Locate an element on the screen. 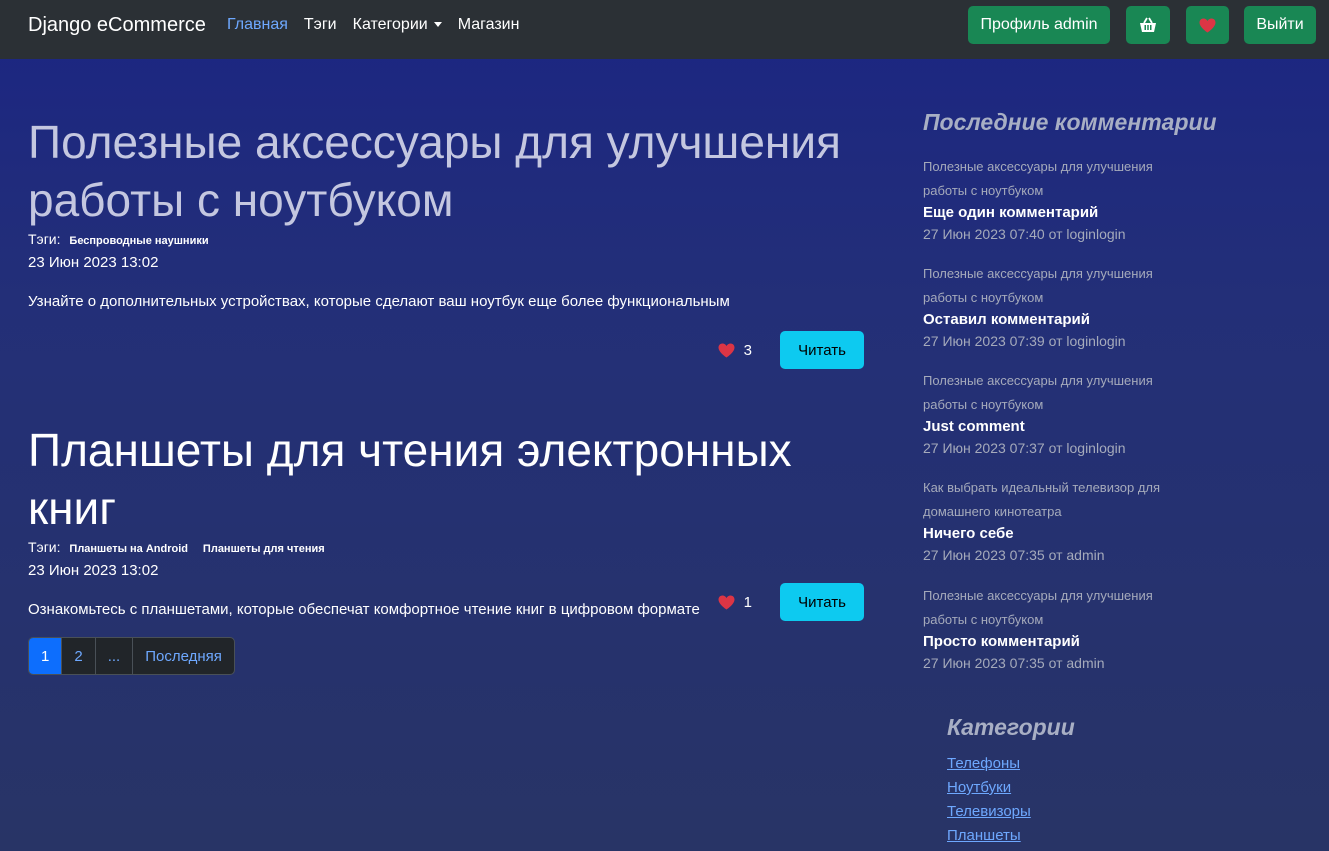 The image size is (1329, 851). nav-link-home: Главная is located at coordinates (257, 25).